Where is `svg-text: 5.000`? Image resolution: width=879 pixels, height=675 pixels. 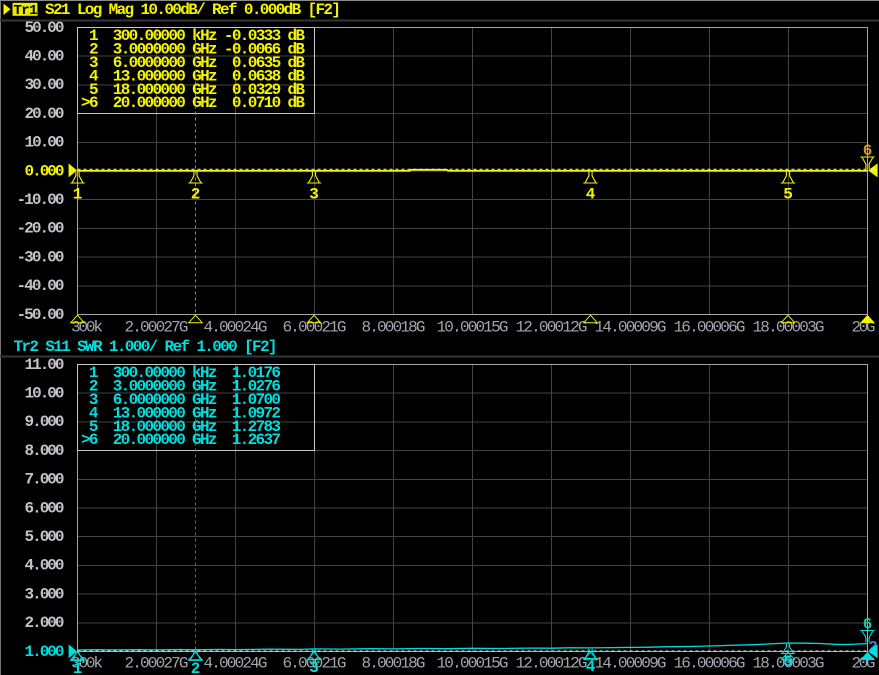 svg-text: 5.000 is located at coordinates (45, 537).